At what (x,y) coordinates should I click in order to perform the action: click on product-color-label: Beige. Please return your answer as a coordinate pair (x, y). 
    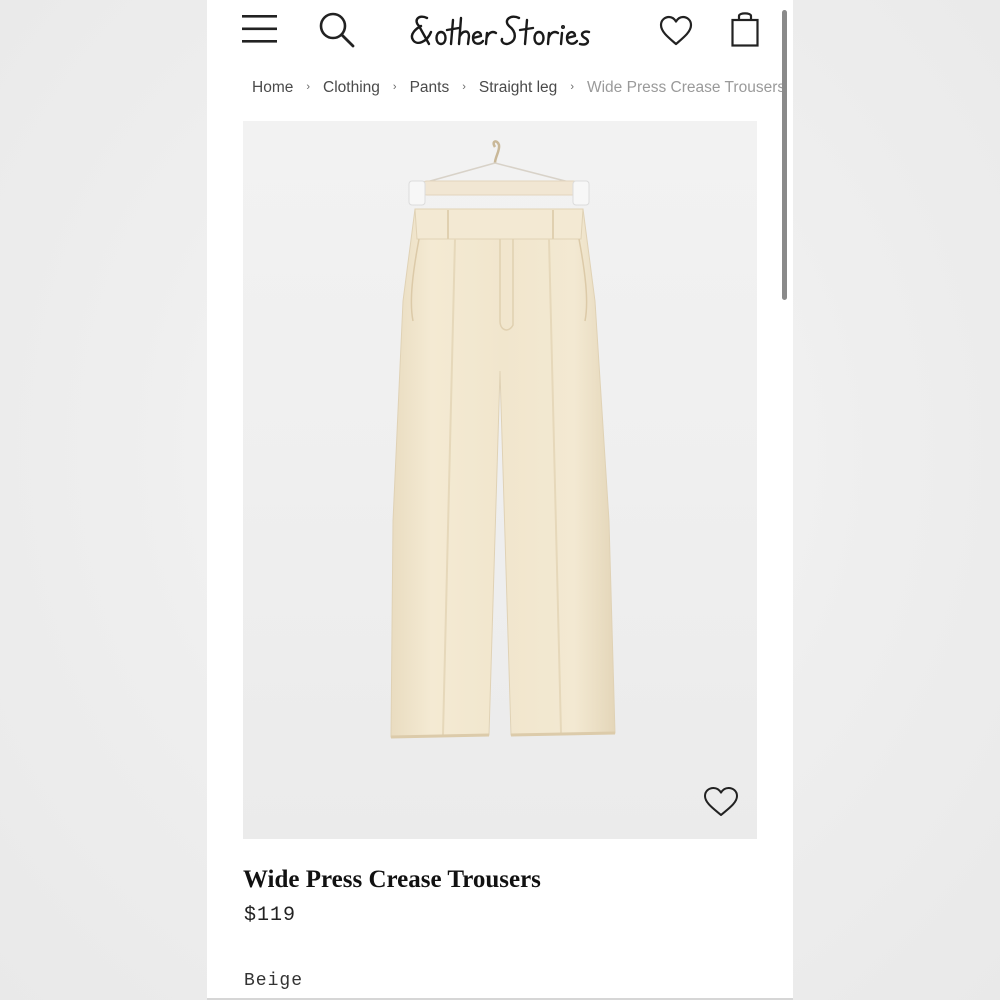
    Looking at the image, I should click on (274, 981).